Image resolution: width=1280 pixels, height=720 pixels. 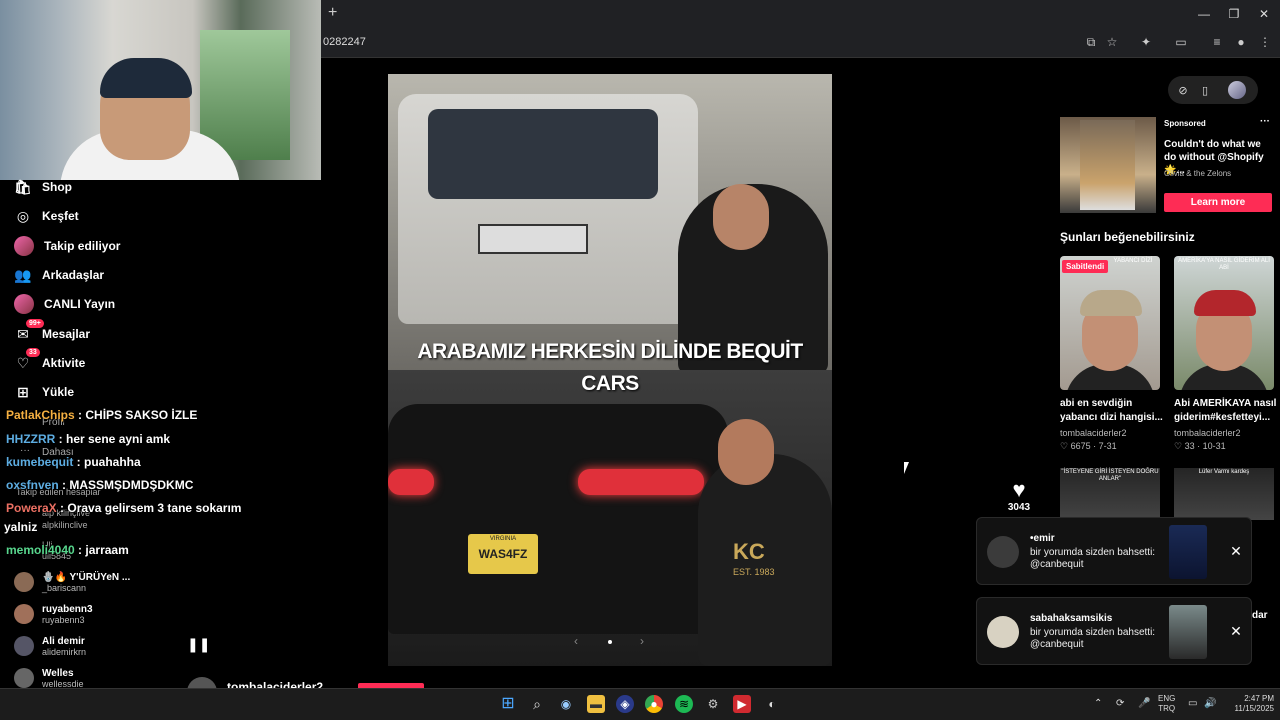 What do you see at coordinates (1218, 202) in the screenshot?
I see `learn-more-button: Learn more` at bounding box center [1218, 202].